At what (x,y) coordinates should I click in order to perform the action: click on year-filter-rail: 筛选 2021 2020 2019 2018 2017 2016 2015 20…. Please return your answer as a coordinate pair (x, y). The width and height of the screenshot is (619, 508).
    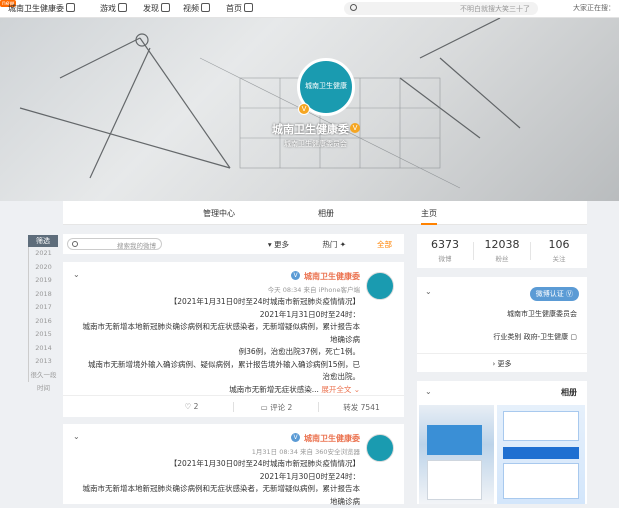
    Looking at the image, I should click on (43, 313).